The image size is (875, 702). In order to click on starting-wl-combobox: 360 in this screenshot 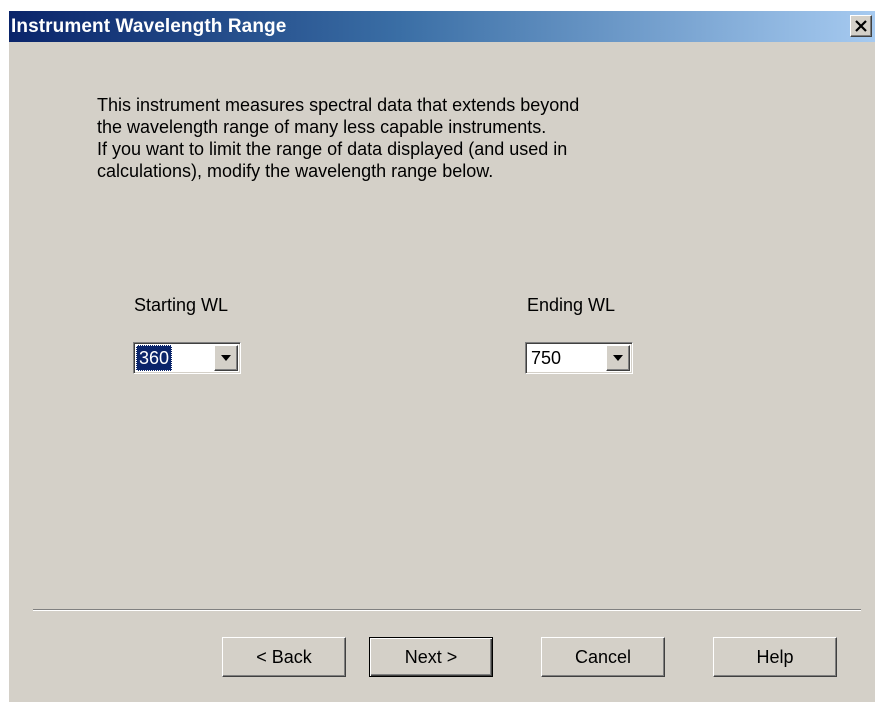, I will do `click(187, 358)`.